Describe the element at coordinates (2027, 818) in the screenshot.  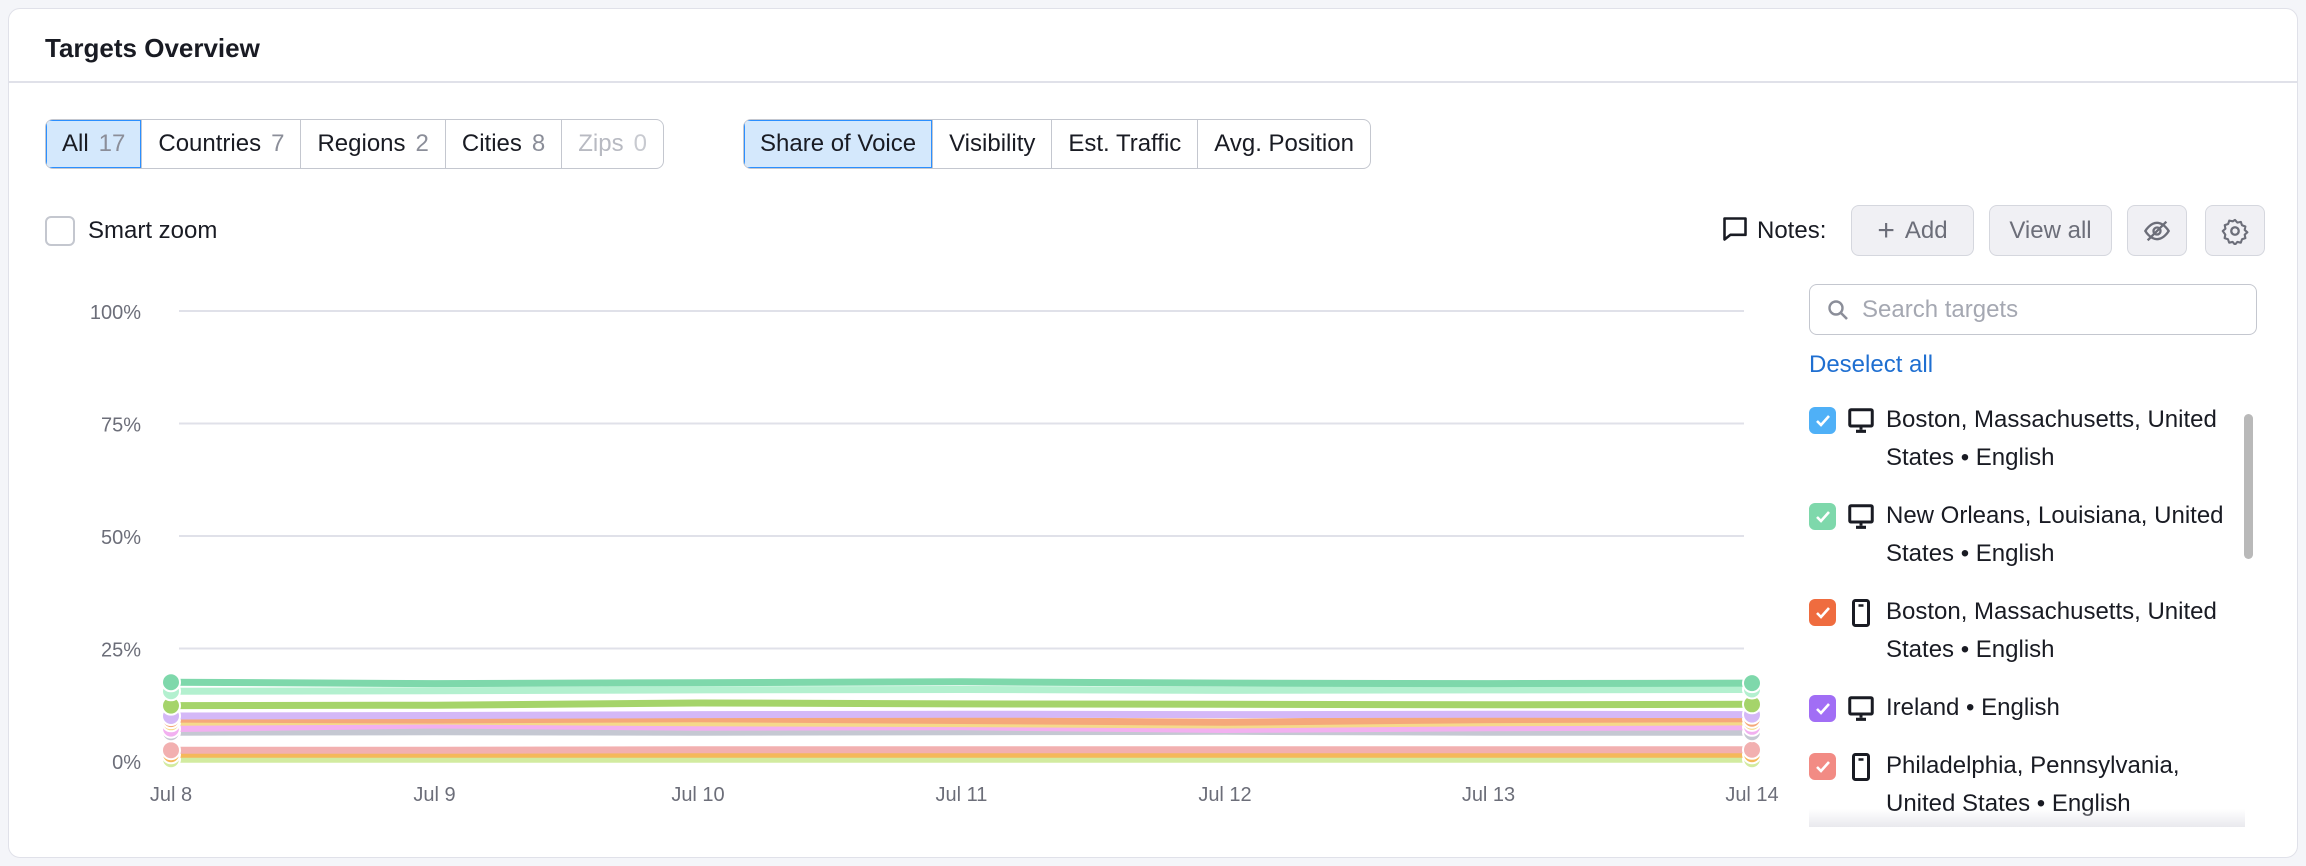
I see `legend-fade` at that location.